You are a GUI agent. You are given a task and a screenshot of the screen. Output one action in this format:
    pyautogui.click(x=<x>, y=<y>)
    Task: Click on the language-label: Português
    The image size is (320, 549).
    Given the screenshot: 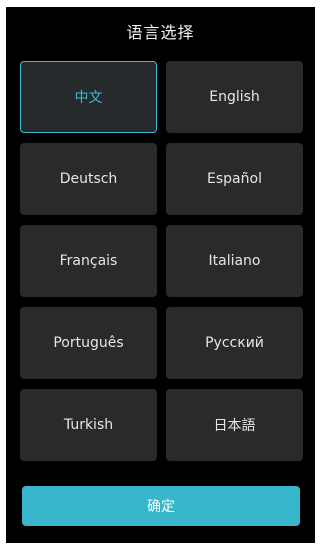 What is the action you would take?
    pyautogui.click(x=88, y=343)
    